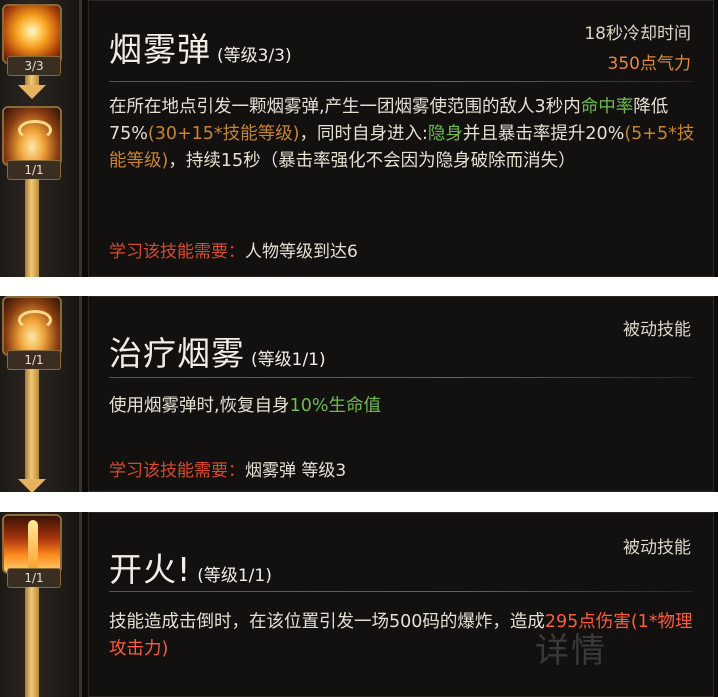  I want to click on skill-level: (等级3/3), so click(254, 56).